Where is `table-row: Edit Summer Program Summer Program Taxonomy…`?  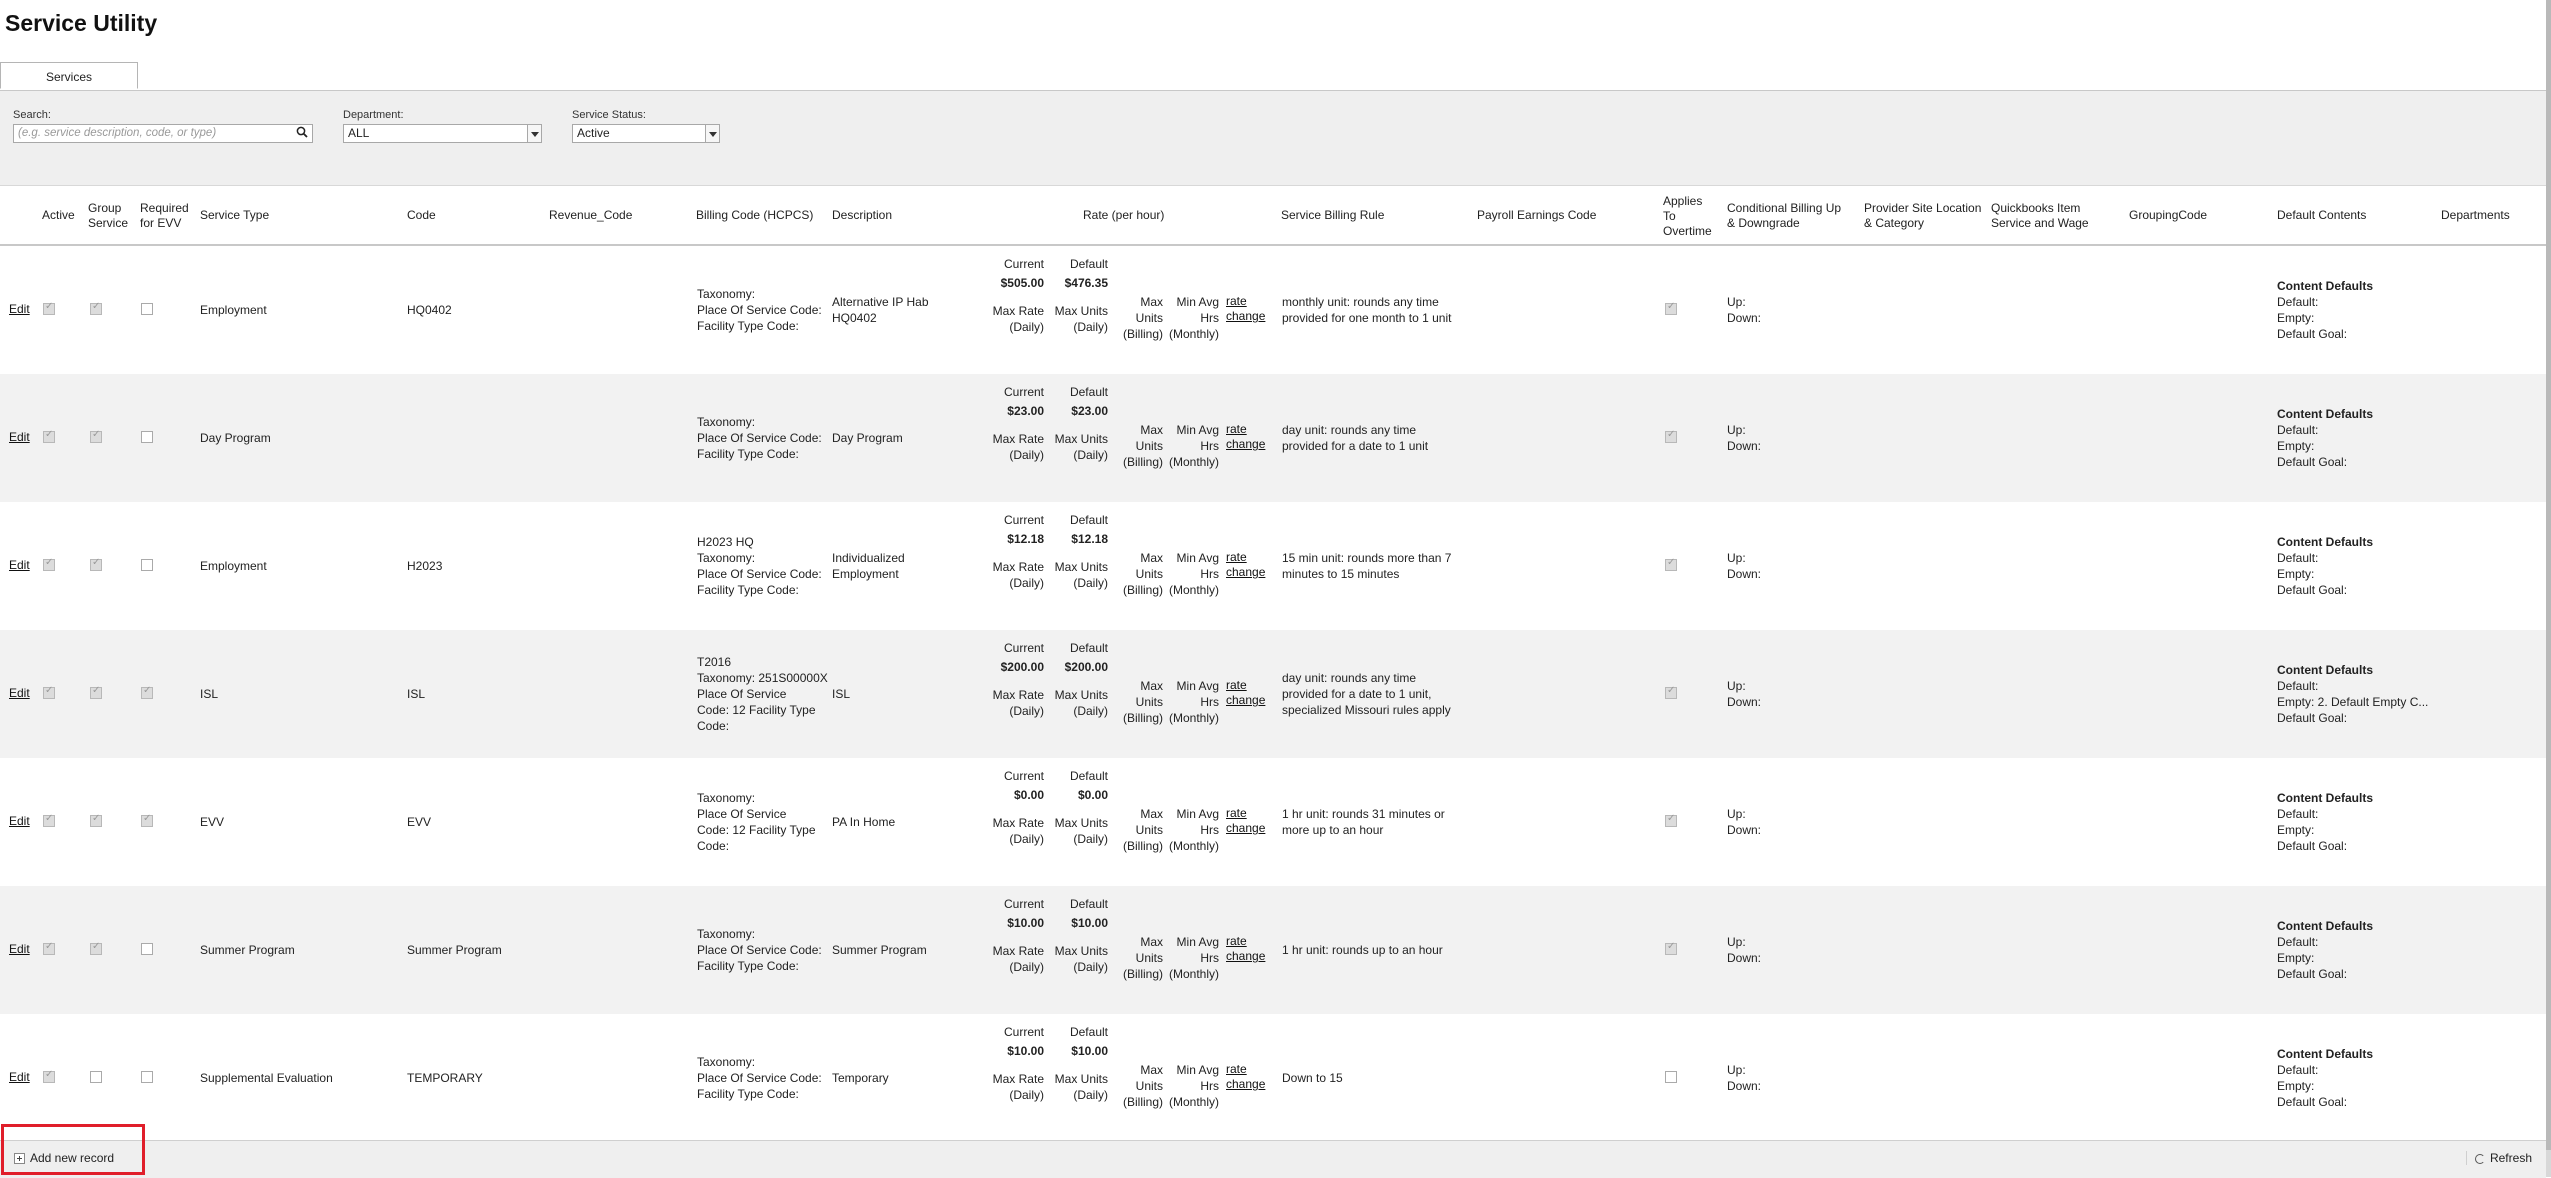
table-row: Edit Summer Program Summer Program Taxonomy… is located at coordinates (1273, 950).